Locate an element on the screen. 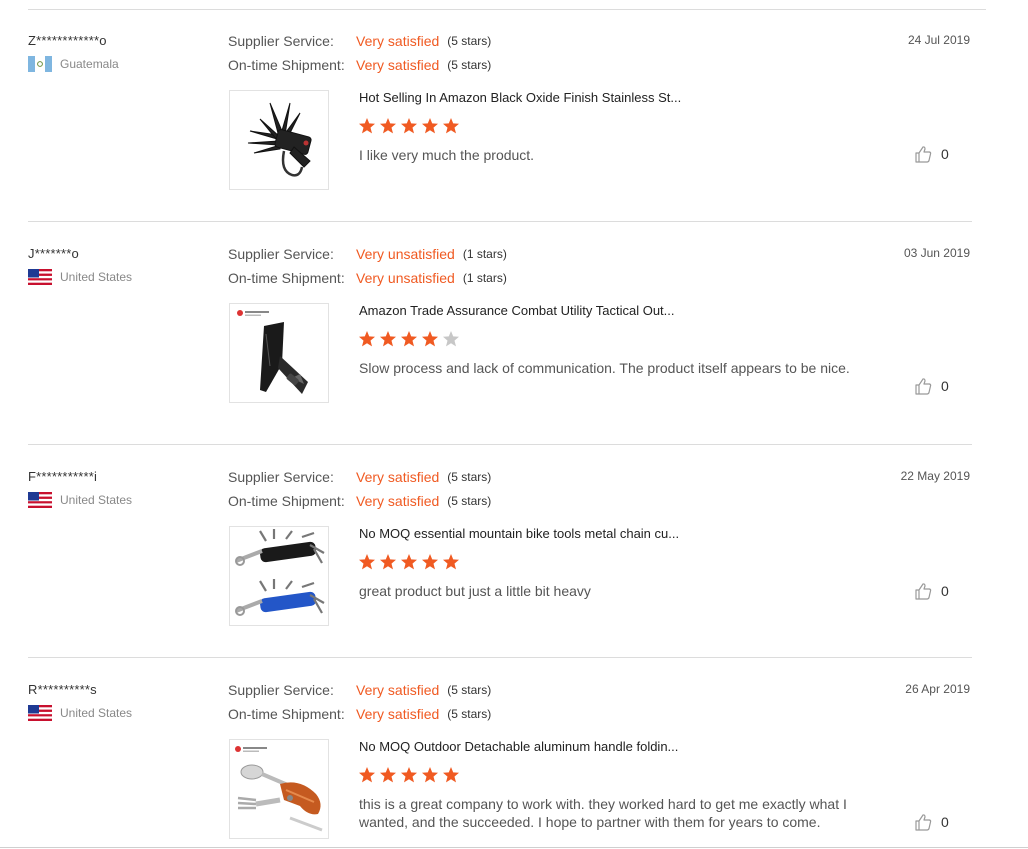 This screenshot has width=1028, height=849. review-date: 26 Apr 2019 is located at coordinates (937, 689).